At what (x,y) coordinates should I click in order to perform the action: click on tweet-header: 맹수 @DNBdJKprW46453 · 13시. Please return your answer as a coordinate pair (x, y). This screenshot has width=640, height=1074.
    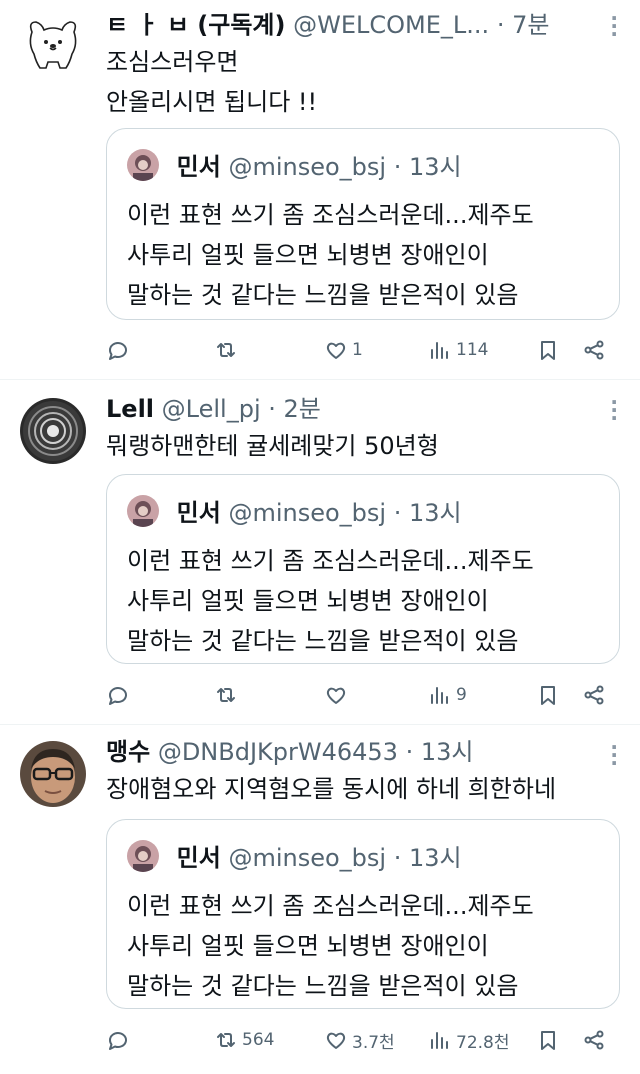
    Looking at the image, I should click on (353, 752).